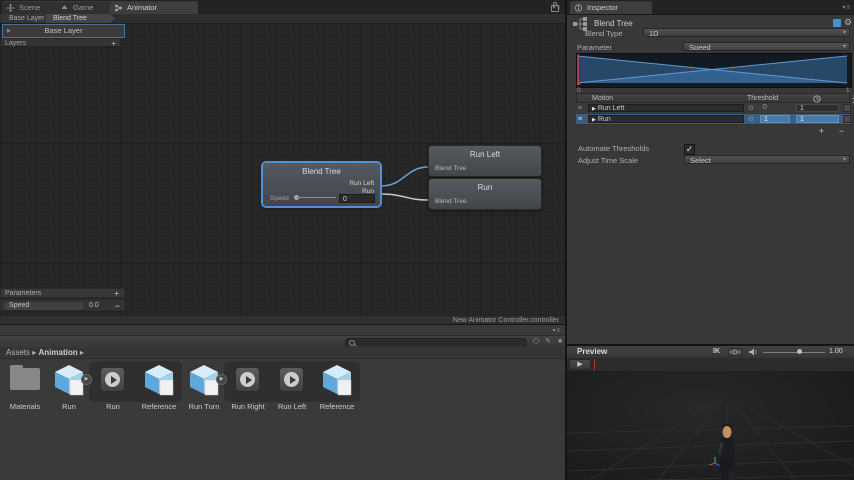  What do you see at coordinates (837, 23) in the screenshot?
I see `asset-thumbnail-icon` at bounding box center [837, 23].